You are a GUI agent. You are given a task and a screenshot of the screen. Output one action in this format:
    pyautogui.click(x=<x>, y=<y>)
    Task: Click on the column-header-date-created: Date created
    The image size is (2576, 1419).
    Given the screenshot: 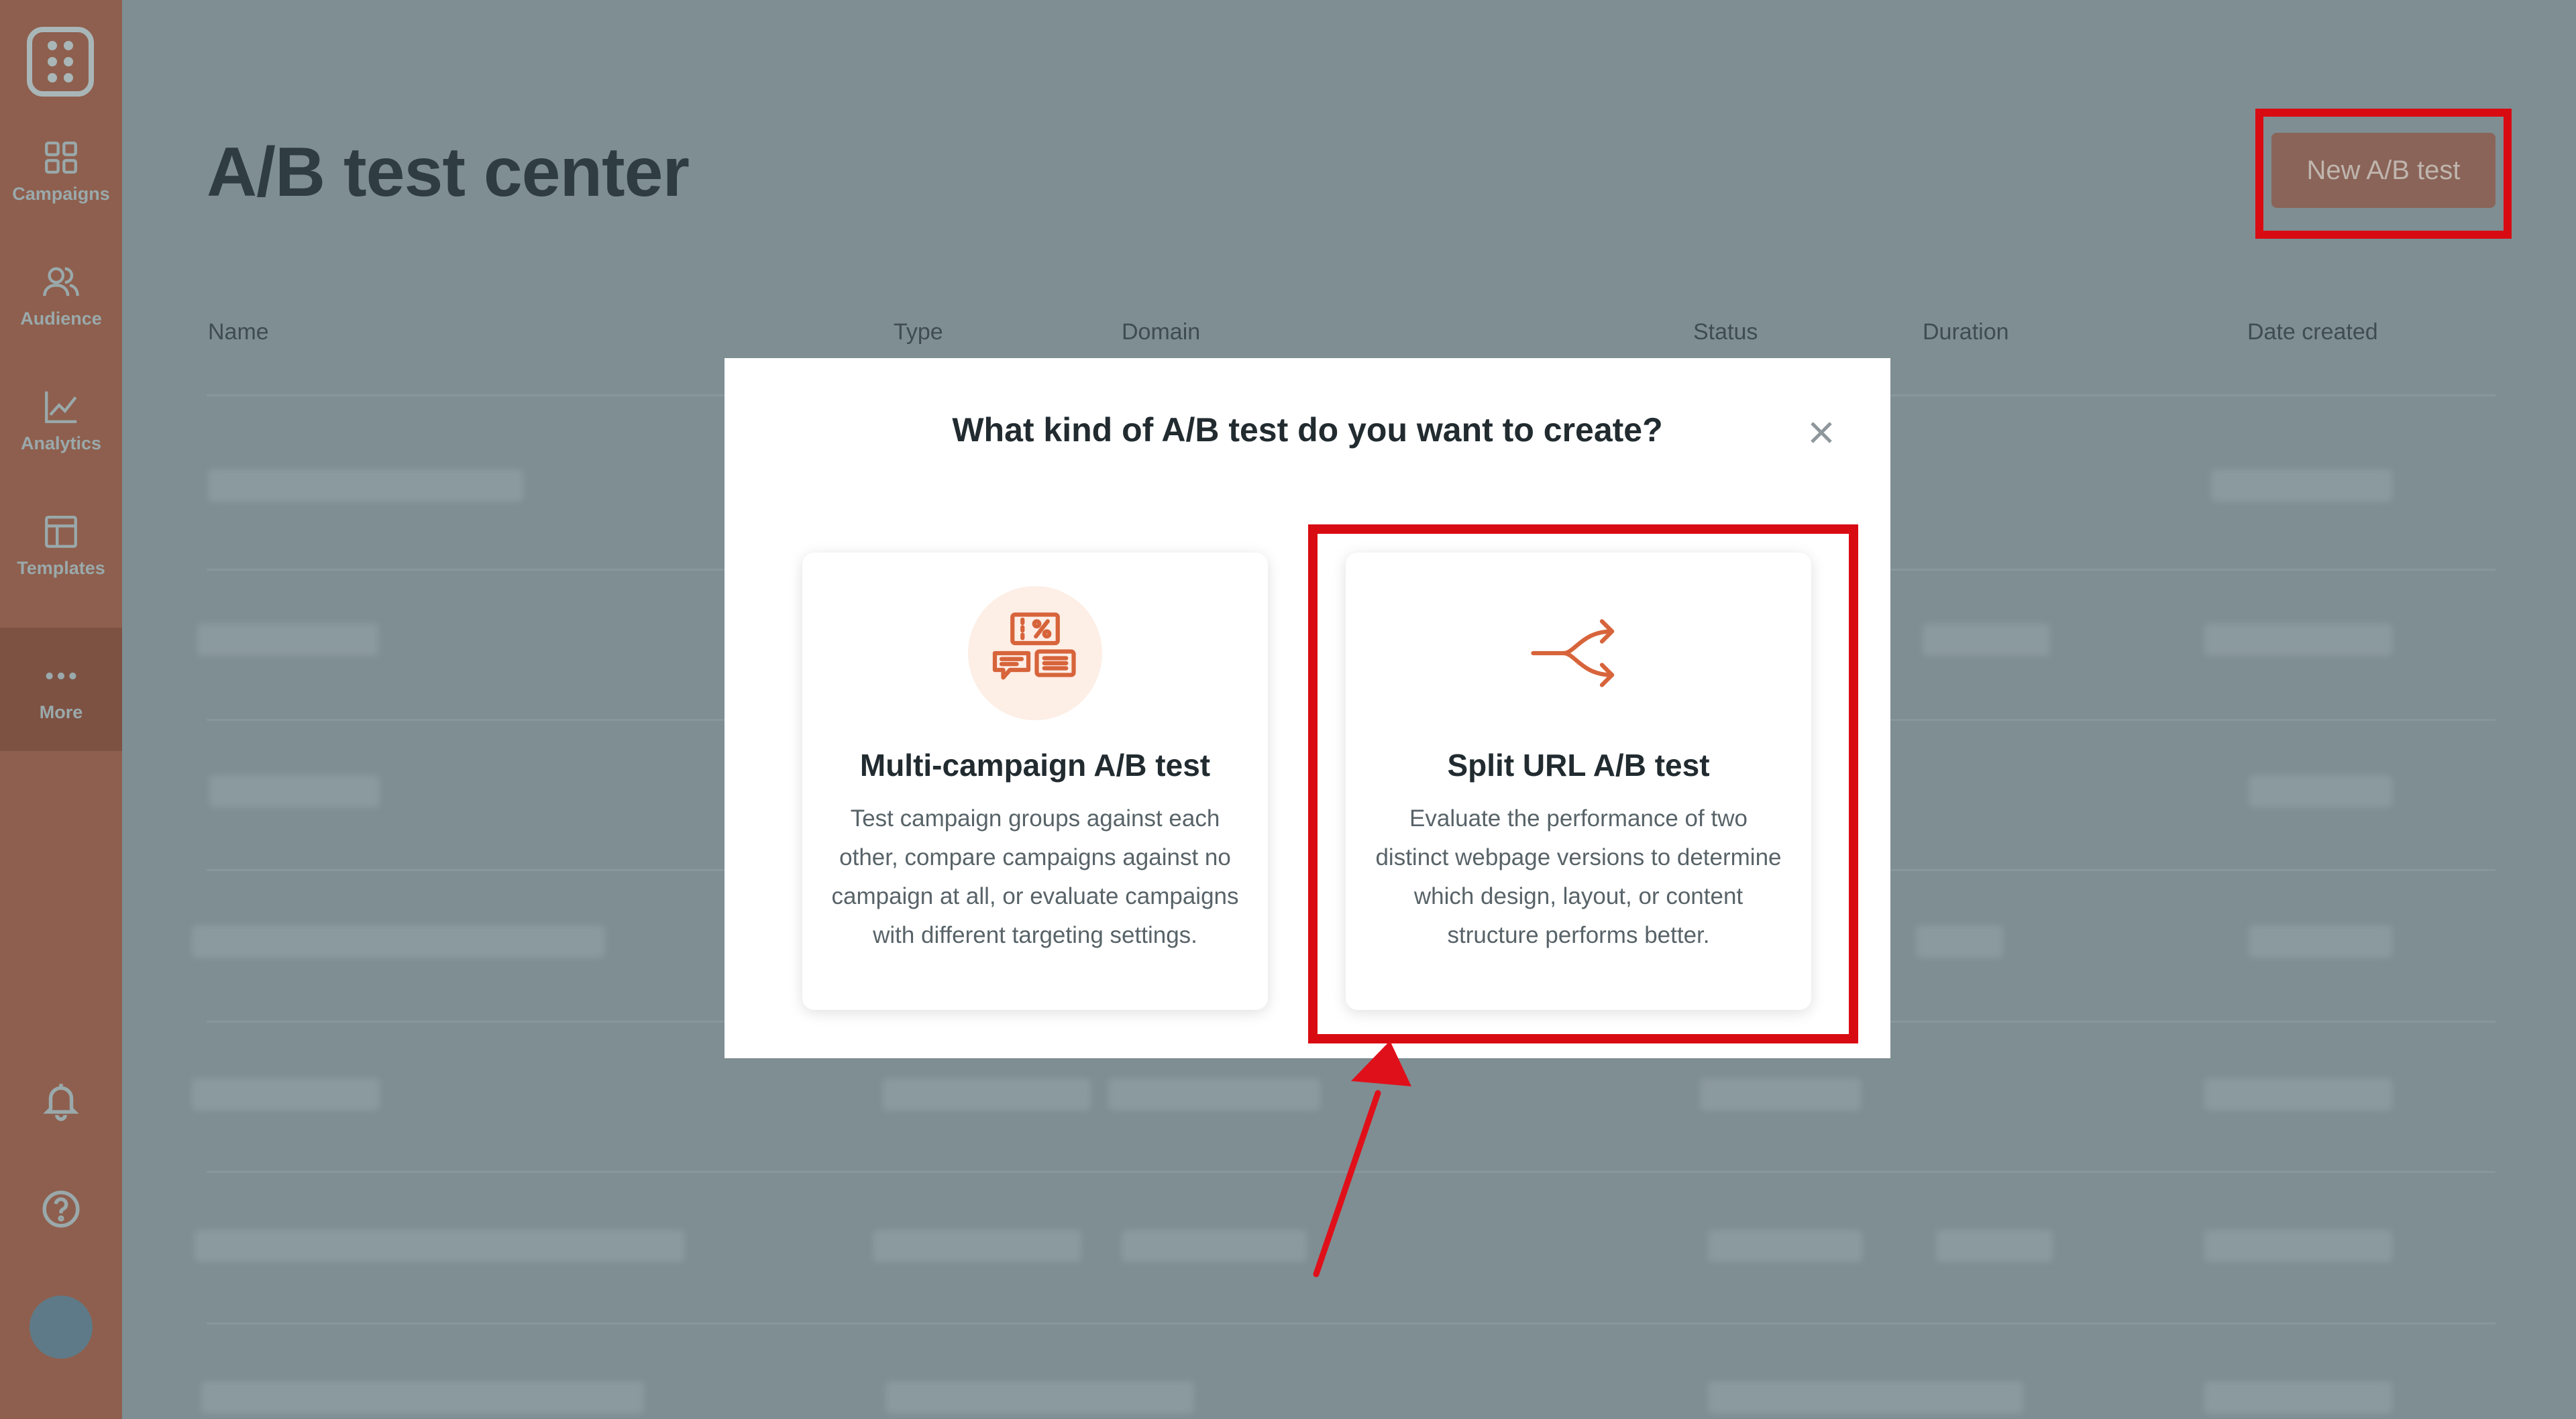 What is the action you would take?
    pyautogui.click(x=2312, y=332)
    